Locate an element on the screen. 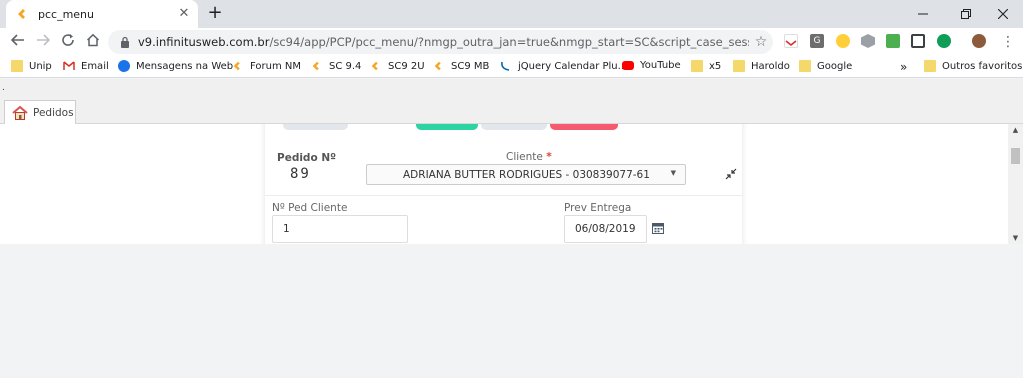 The width and height of the screenshot is (1023, 378). sheets-extension-icon is located at coordinates (893, 41).